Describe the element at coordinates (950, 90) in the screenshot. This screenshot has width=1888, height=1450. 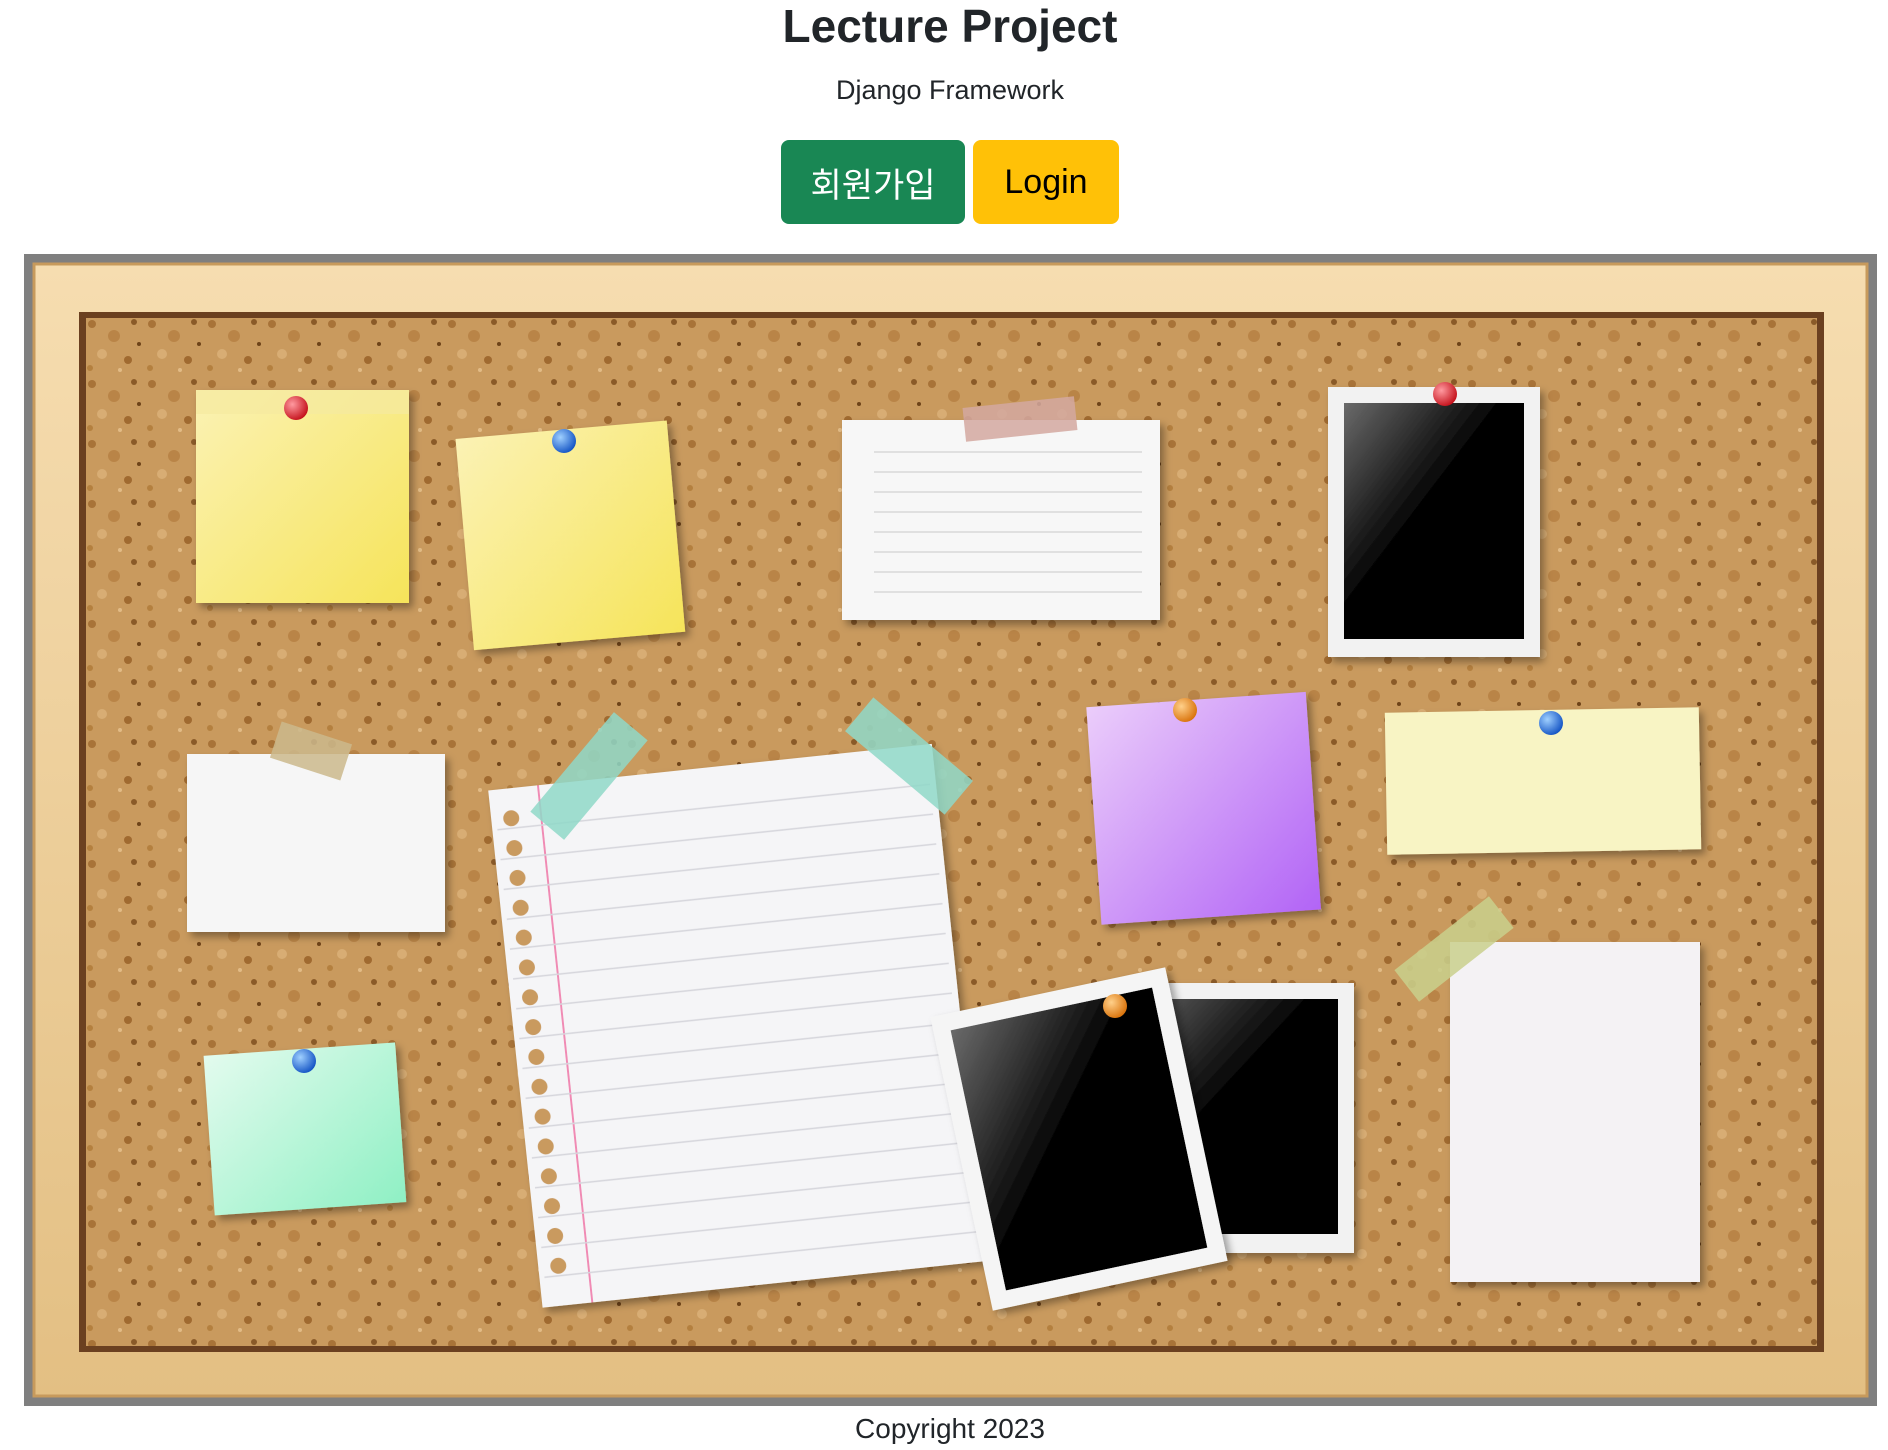
I see `page-subtitle: Django Framework` at that location.